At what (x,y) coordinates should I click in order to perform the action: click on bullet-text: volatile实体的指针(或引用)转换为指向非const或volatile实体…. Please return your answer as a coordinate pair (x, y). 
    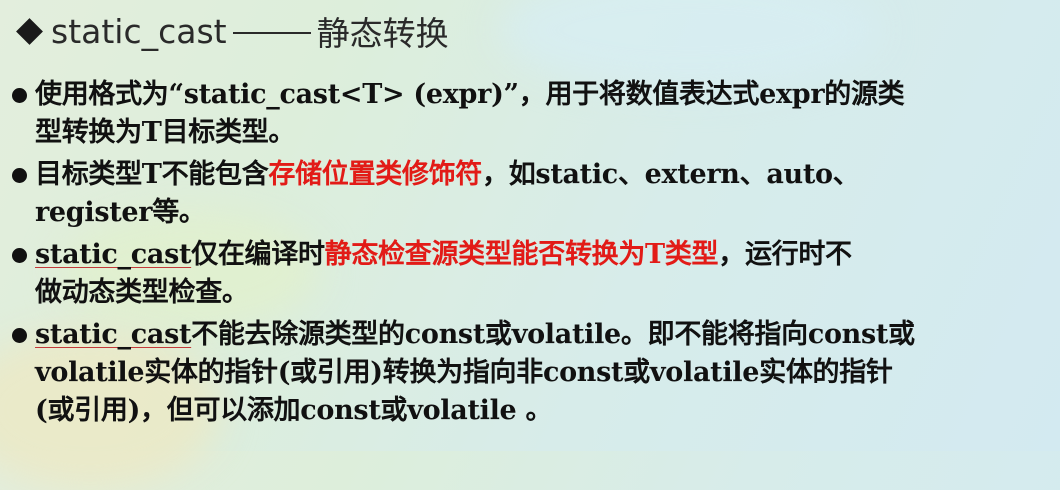
    Looking at the image, I should click on (464, 372).